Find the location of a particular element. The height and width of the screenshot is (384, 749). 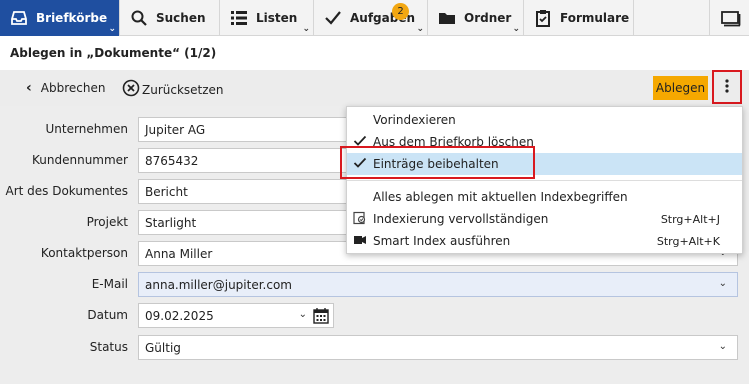

highlight-frame is located at coordinates (437, 162).